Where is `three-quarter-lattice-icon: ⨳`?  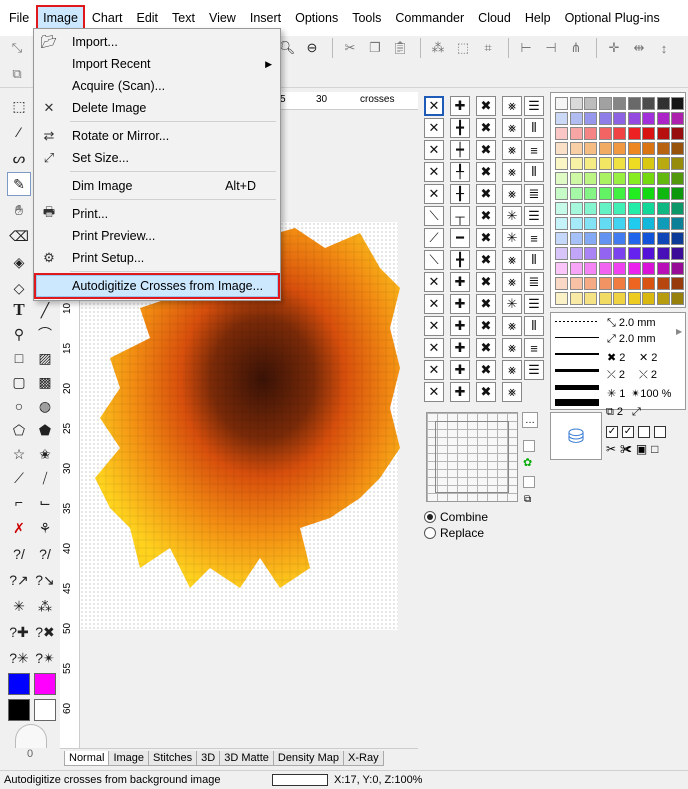
three-quarter-lattice-icon: ⨳ is located at coordinates (512, 194).